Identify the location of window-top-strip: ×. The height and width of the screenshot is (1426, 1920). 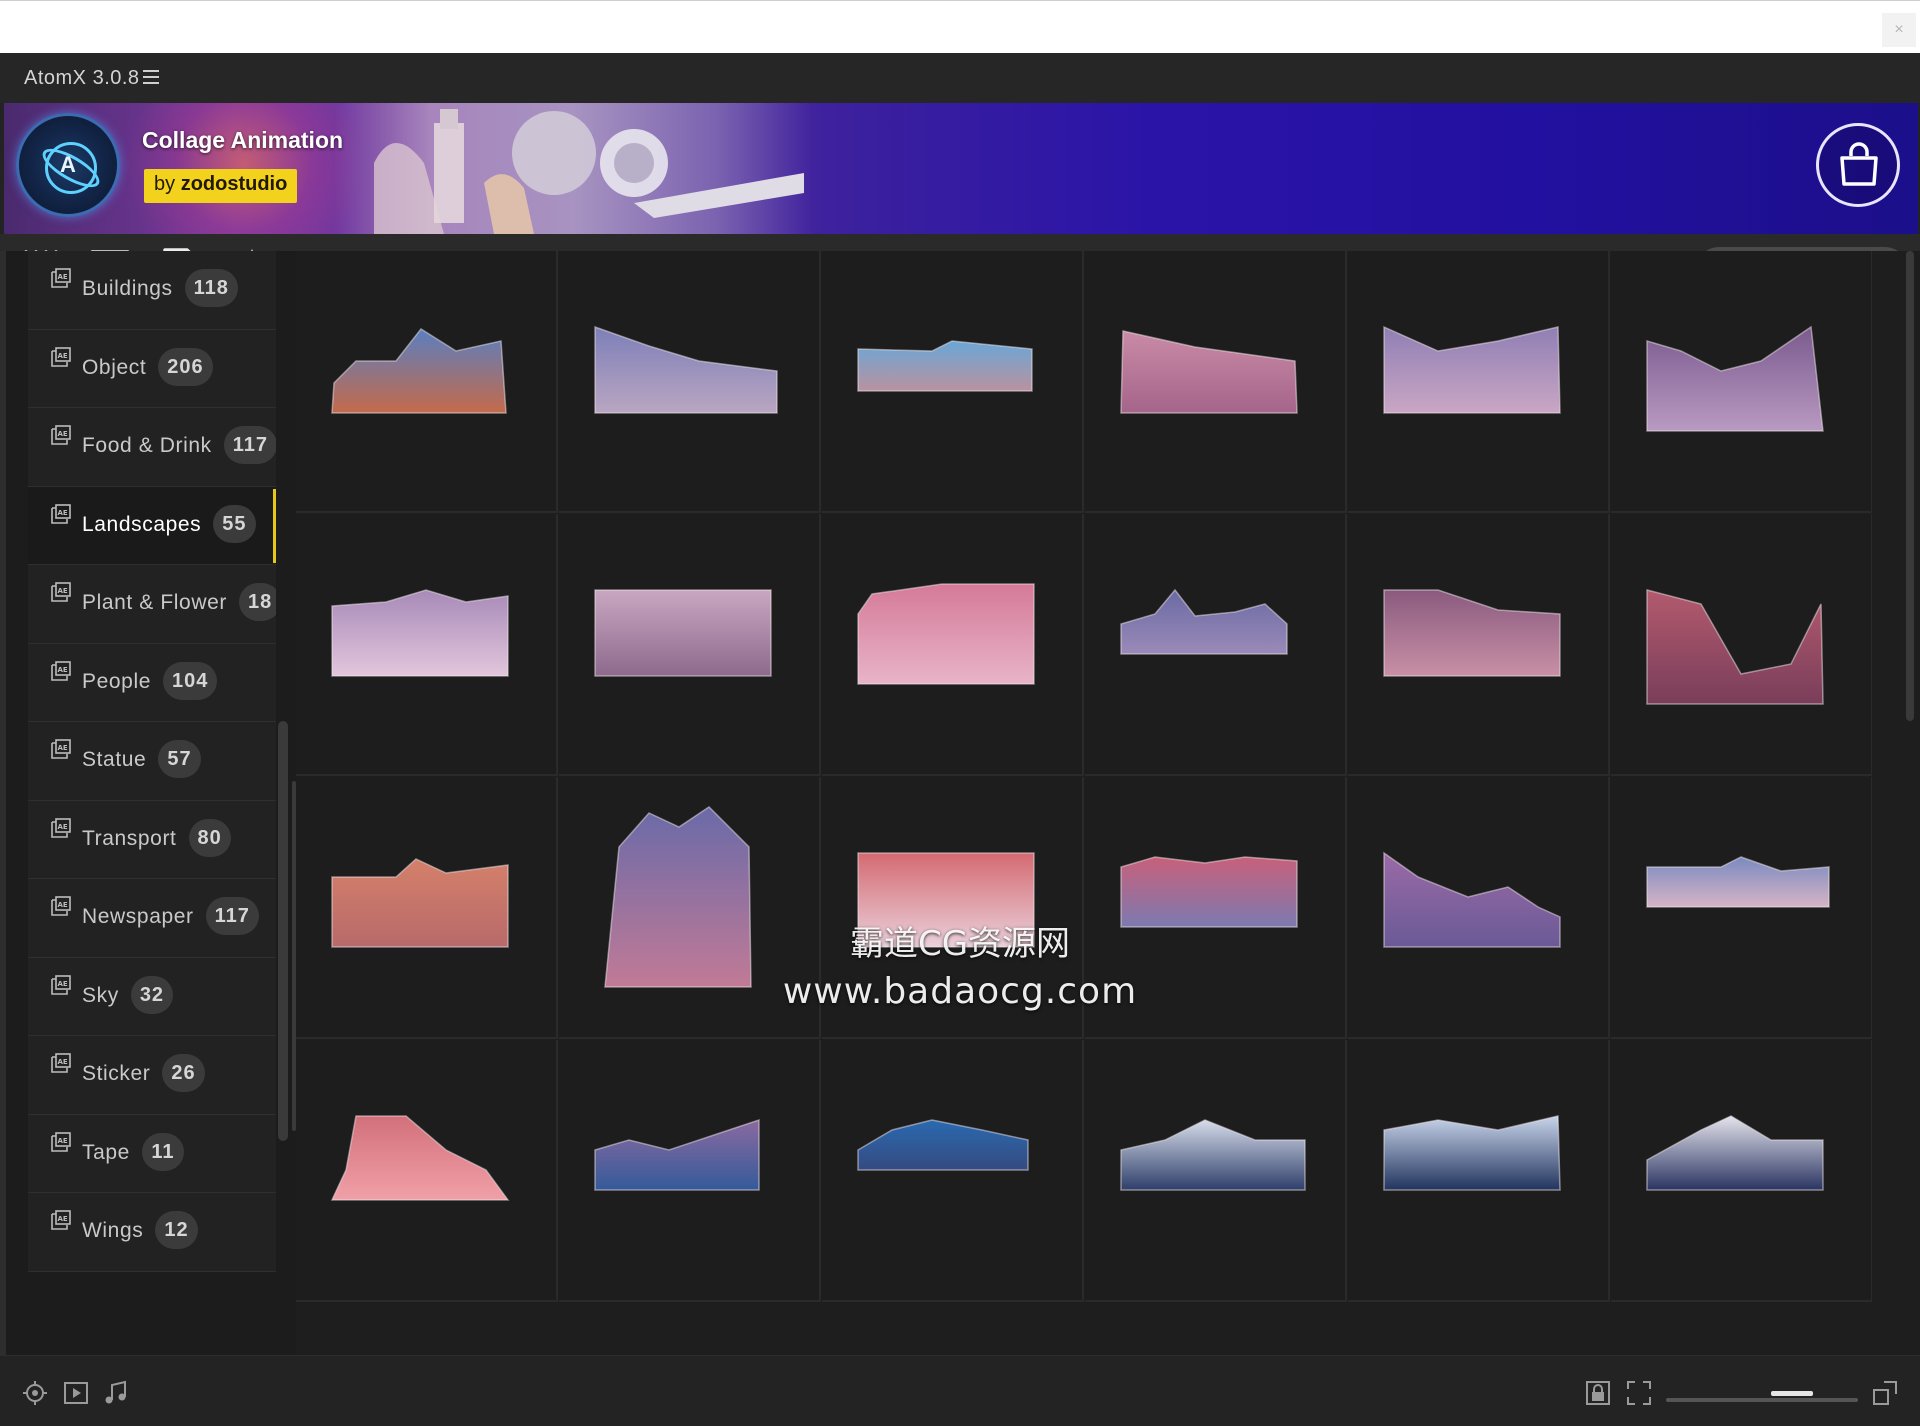
(960, 26).